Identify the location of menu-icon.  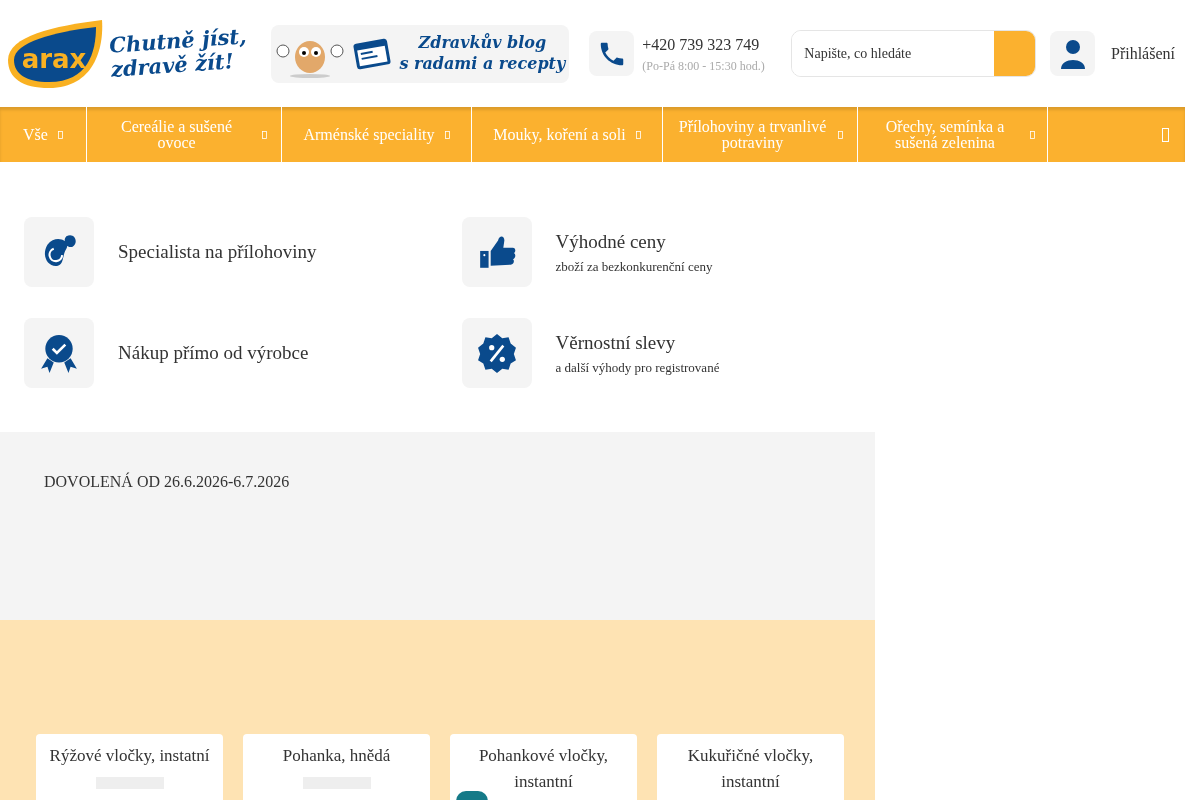
(1165, 134).